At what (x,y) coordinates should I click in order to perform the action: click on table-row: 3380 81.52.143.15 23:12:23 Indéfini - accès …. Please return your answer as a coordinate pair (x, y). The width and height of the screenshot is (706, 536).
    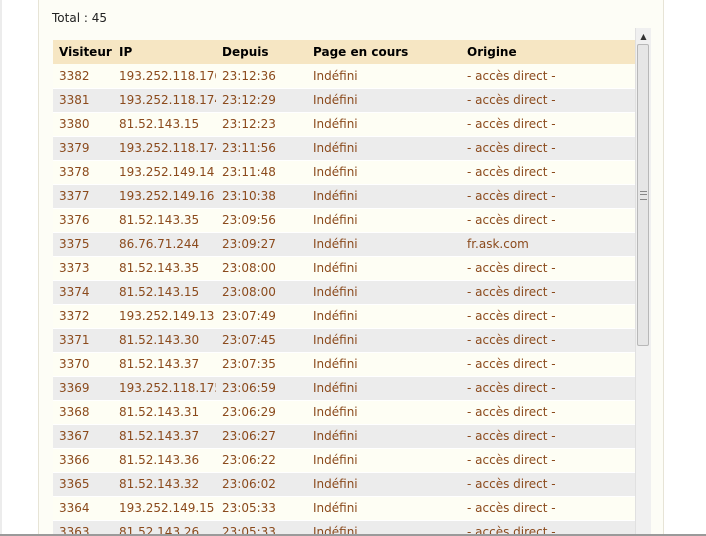
    Looking at the image, I should click on (344, 124).